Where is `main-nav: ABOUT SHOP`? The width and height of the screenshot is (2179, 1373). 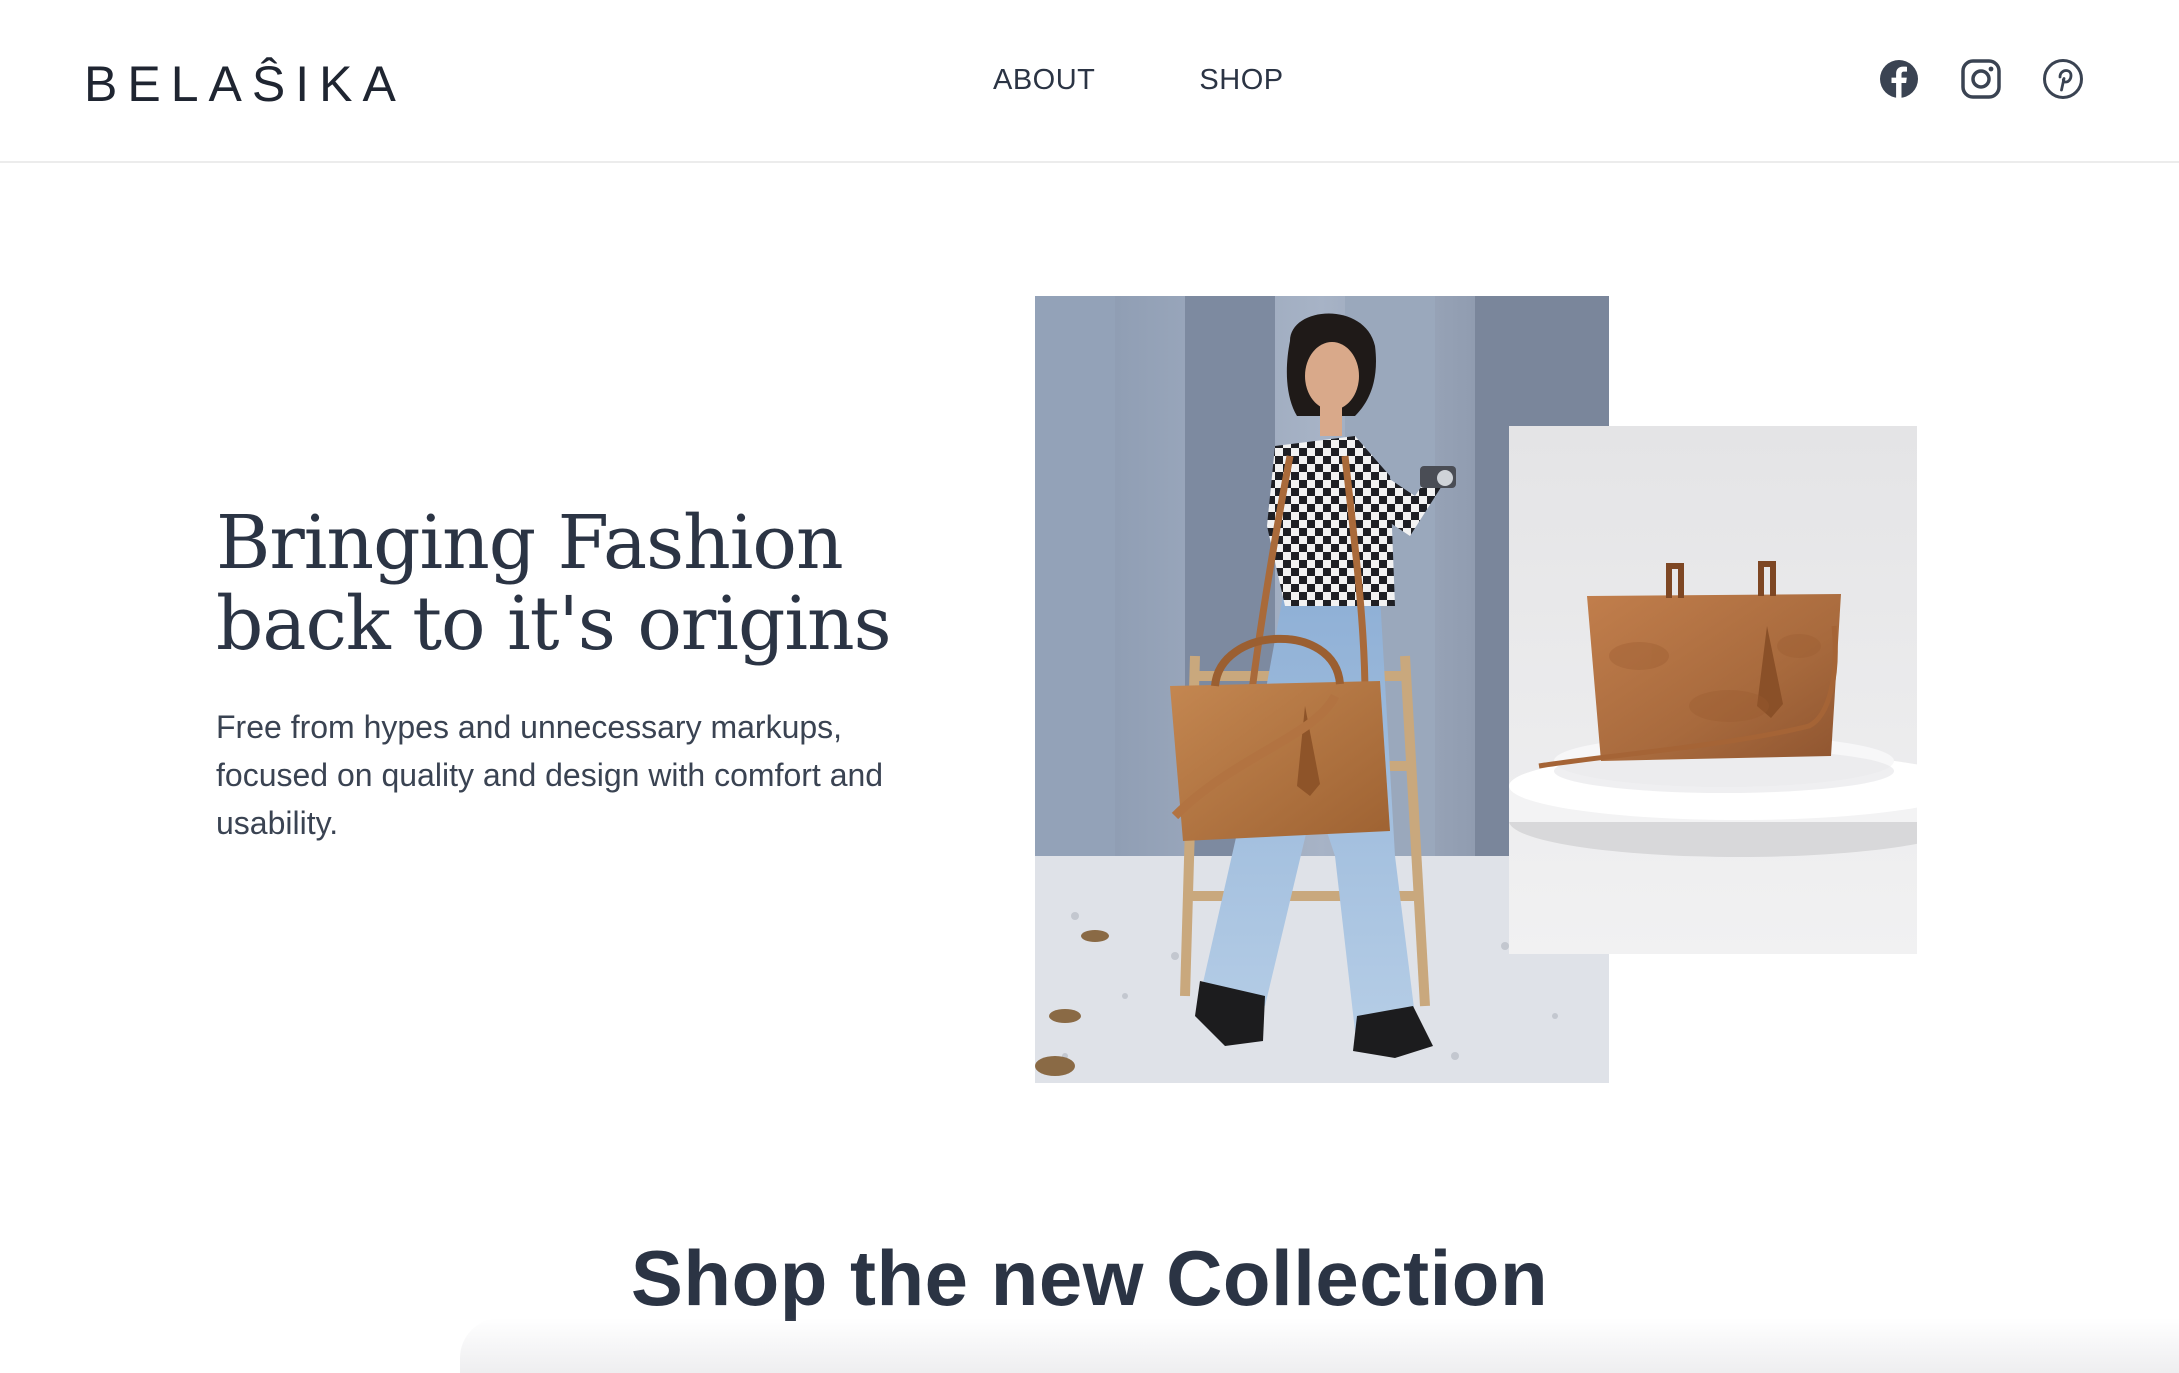
main-nav: ABOUT SHOP is located at coordinates (1138, 80).